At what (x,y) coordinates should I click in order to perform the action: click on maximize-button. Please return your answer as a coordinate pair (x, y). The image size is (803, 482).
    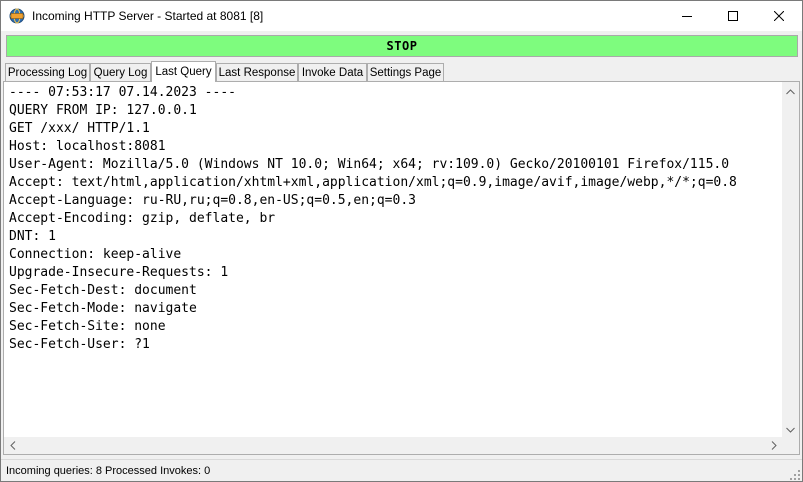
    Looking at the image, I should click on (733, 16).